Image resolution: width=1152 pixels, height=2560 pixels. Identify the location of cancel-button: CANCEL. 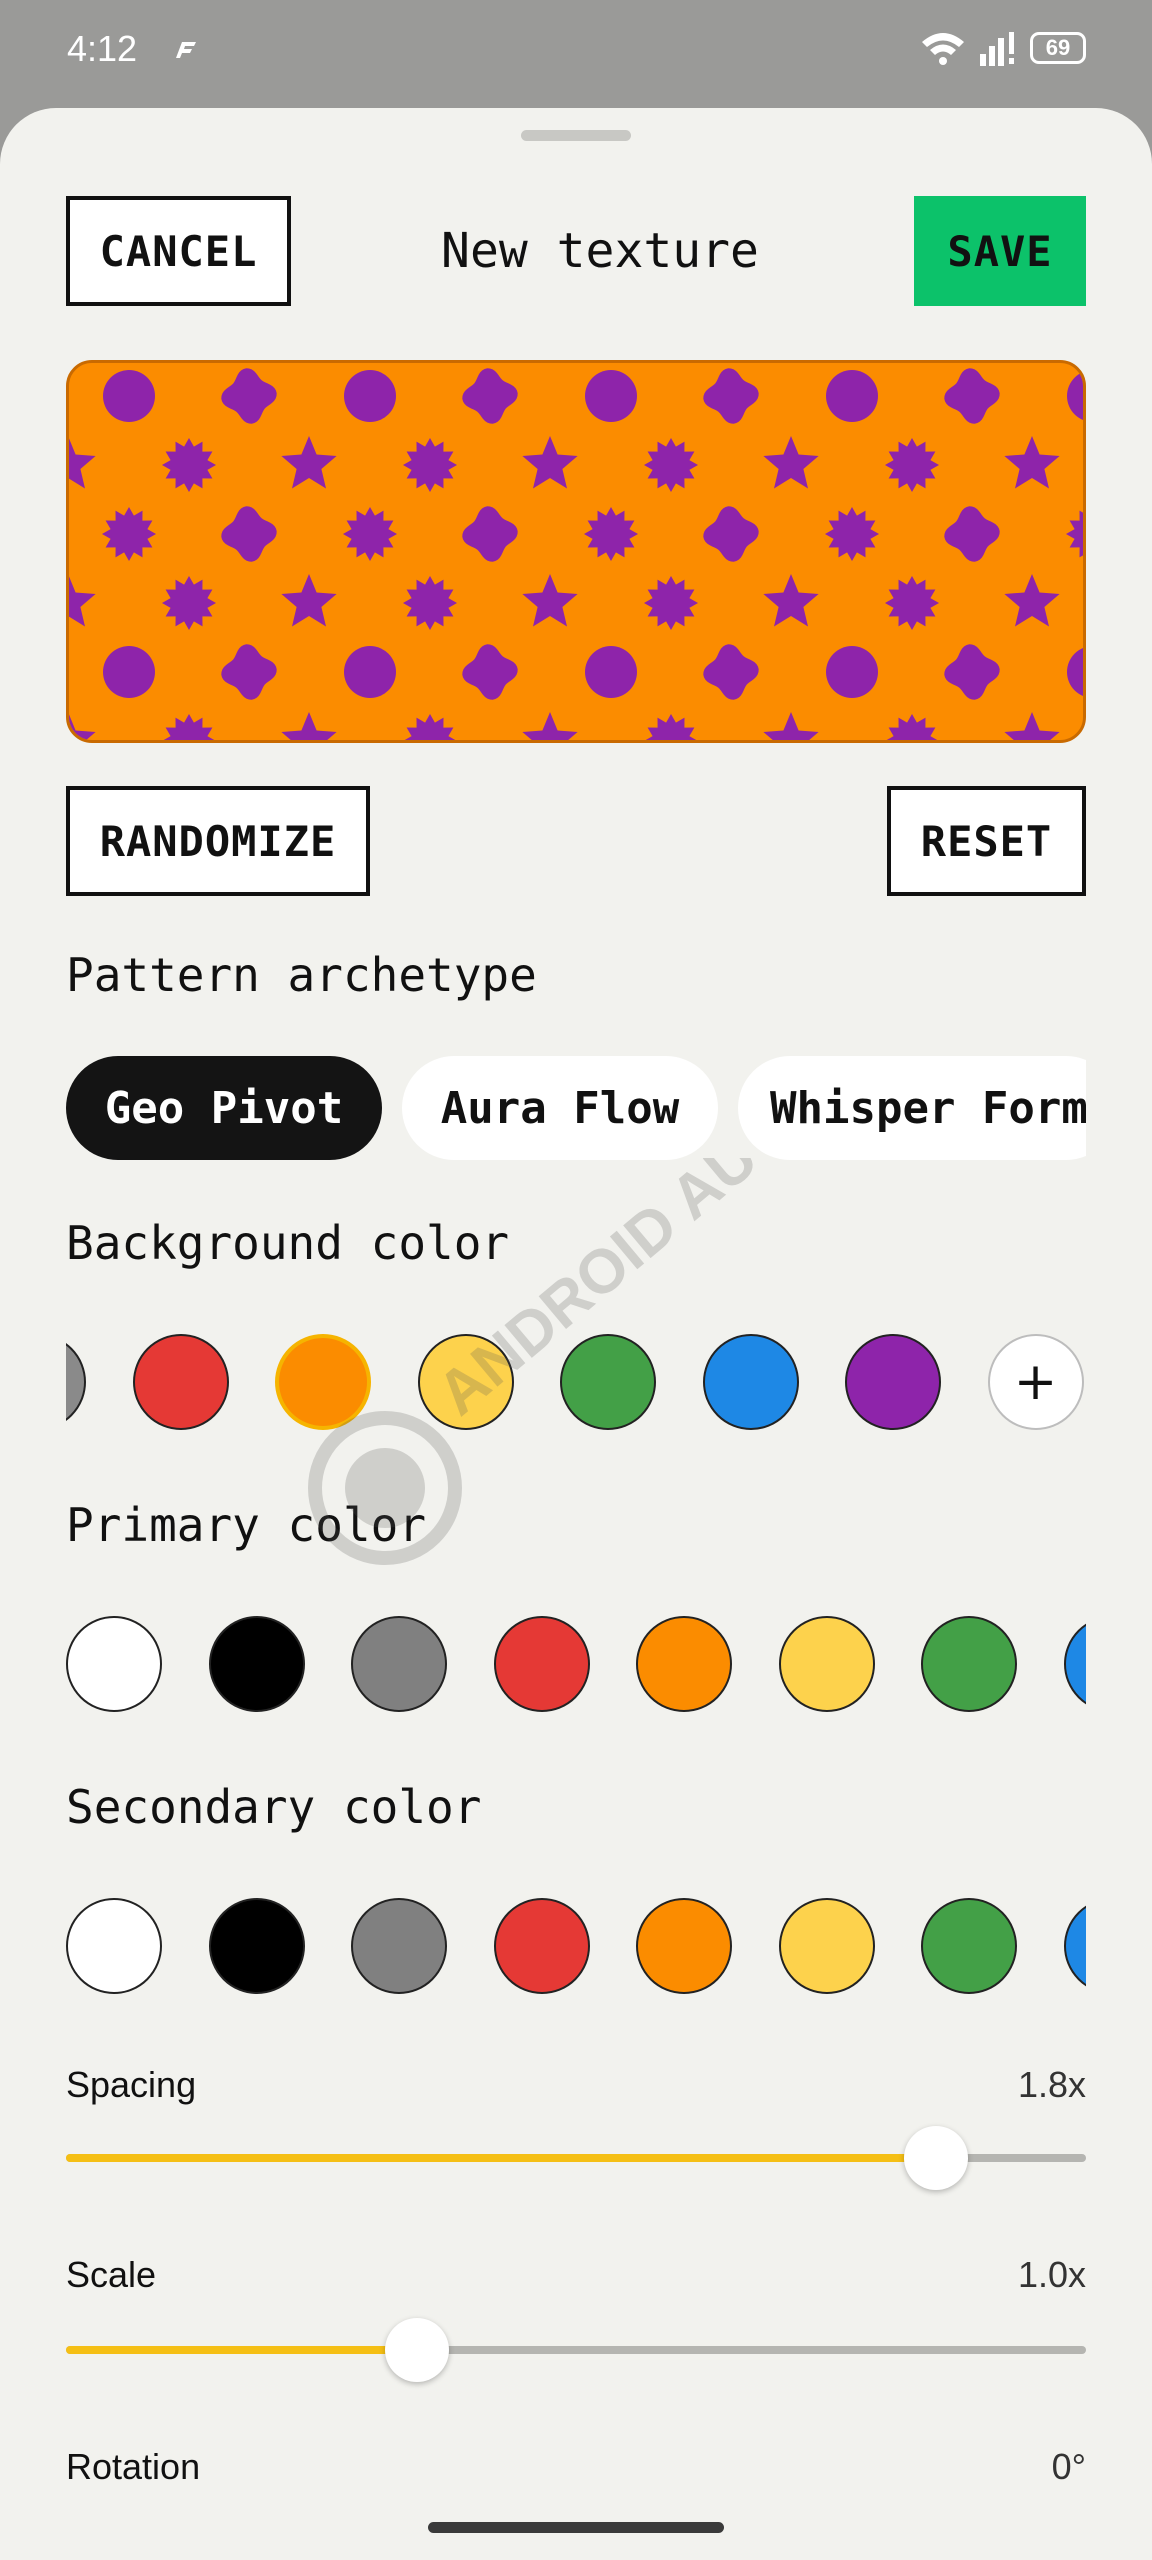
(178, 251).